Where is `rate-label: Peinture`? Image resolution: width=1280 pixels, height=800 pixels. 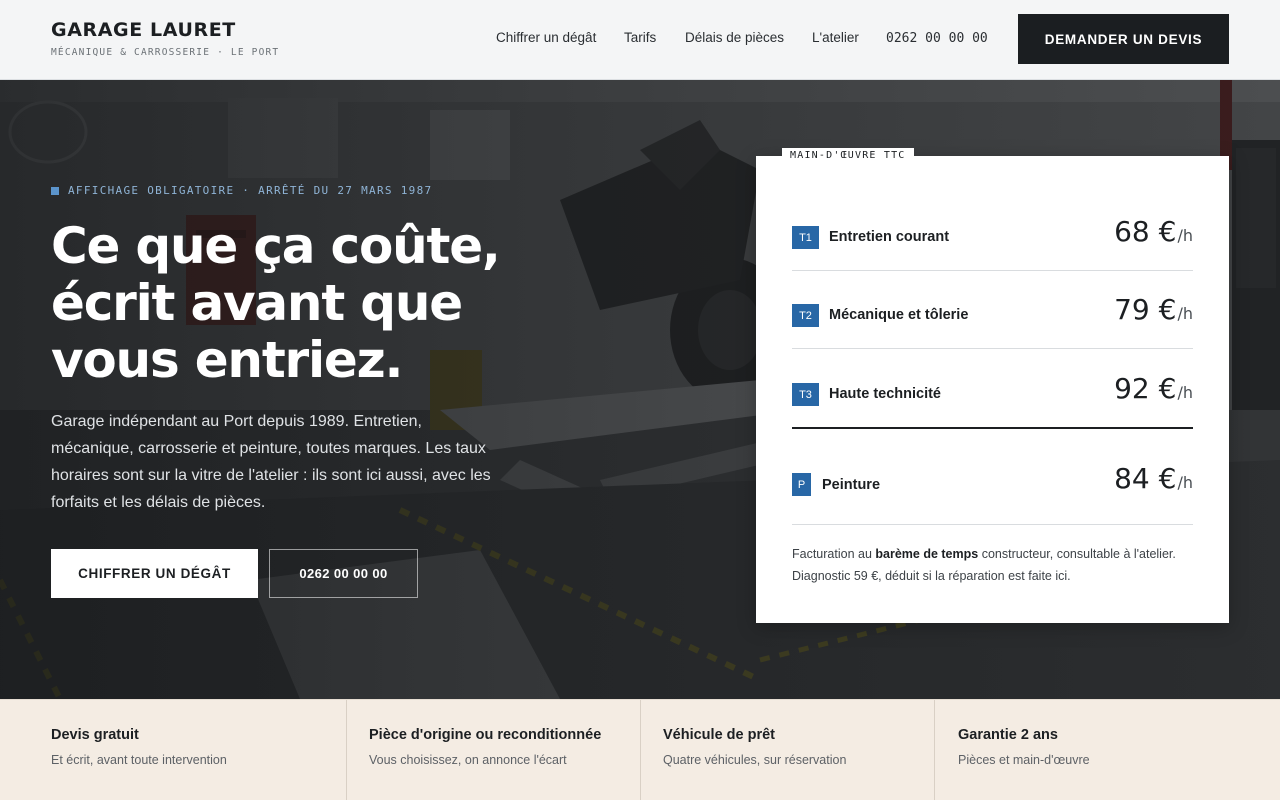 rate-label: Peinture is located at coordinates (851, 485).